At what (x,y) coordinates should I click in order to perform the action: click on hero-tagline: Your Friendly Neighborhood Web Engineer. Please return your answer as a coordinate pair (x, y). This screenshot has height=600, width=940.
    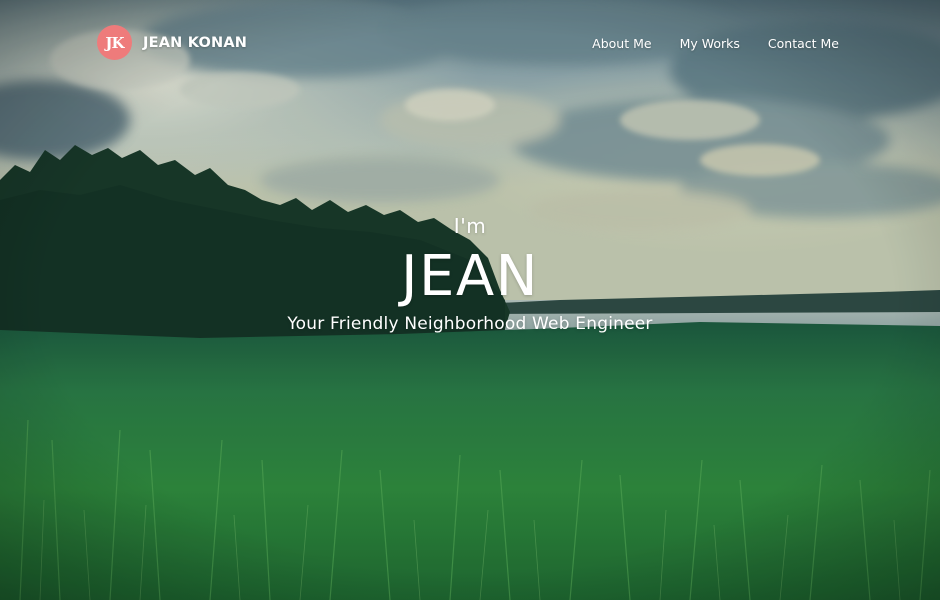
    Looking at the image, I should click on (470, 324).